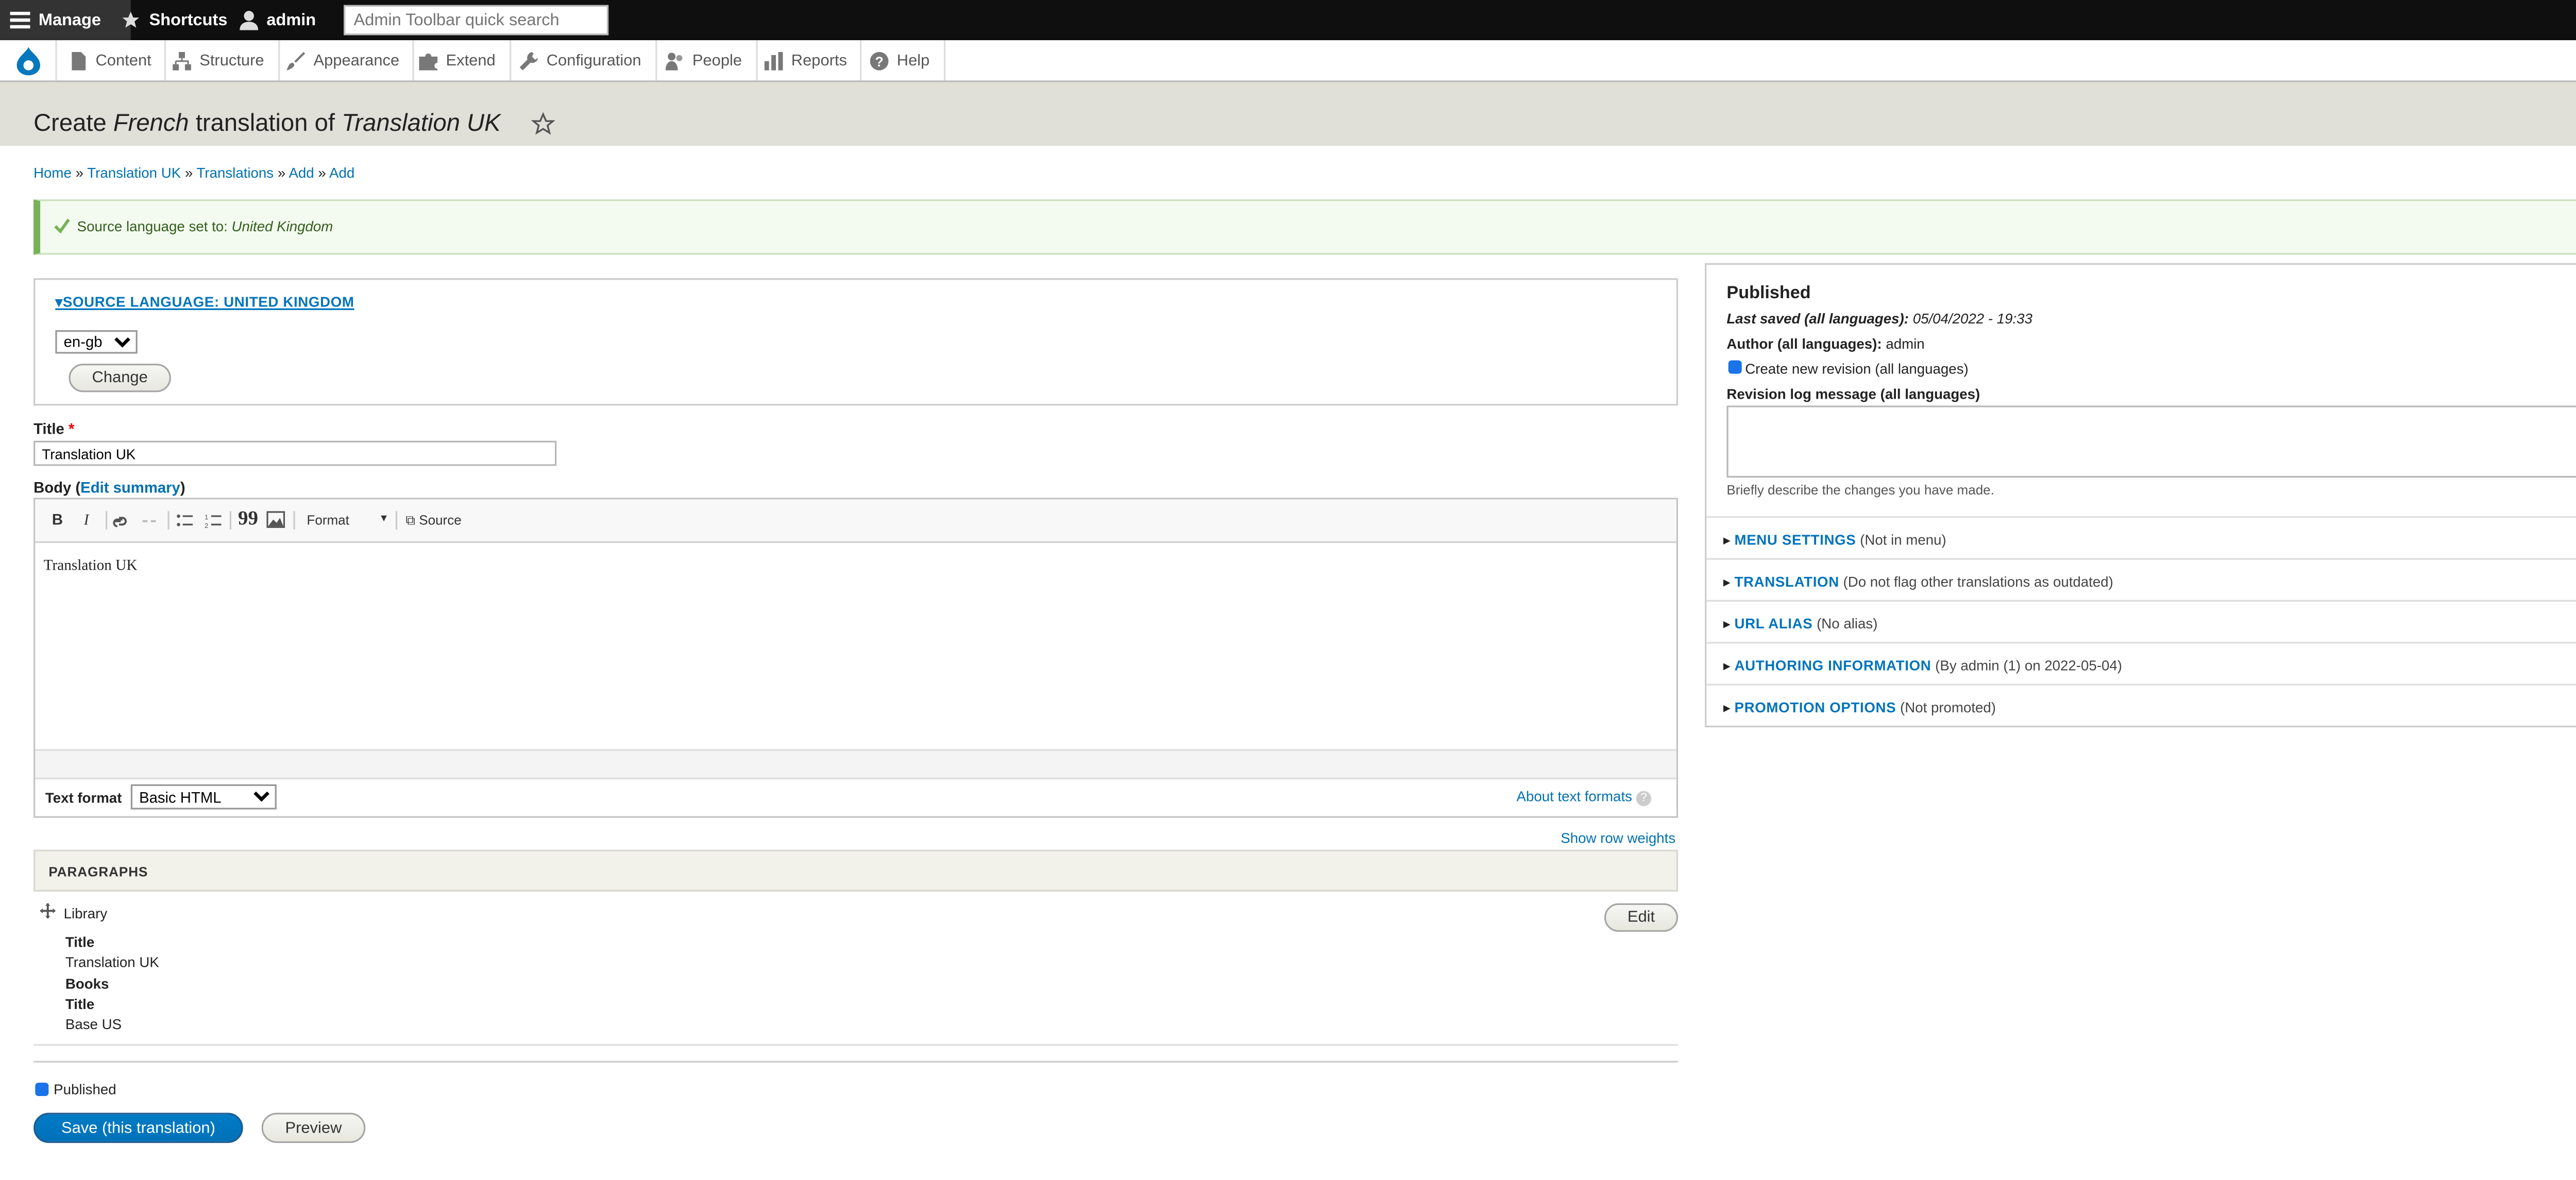 This screenshot has height=1180, width=2576. I want to click on url-alias-section: ▸ URL ALIAS (No alias), so click(2141, 621).